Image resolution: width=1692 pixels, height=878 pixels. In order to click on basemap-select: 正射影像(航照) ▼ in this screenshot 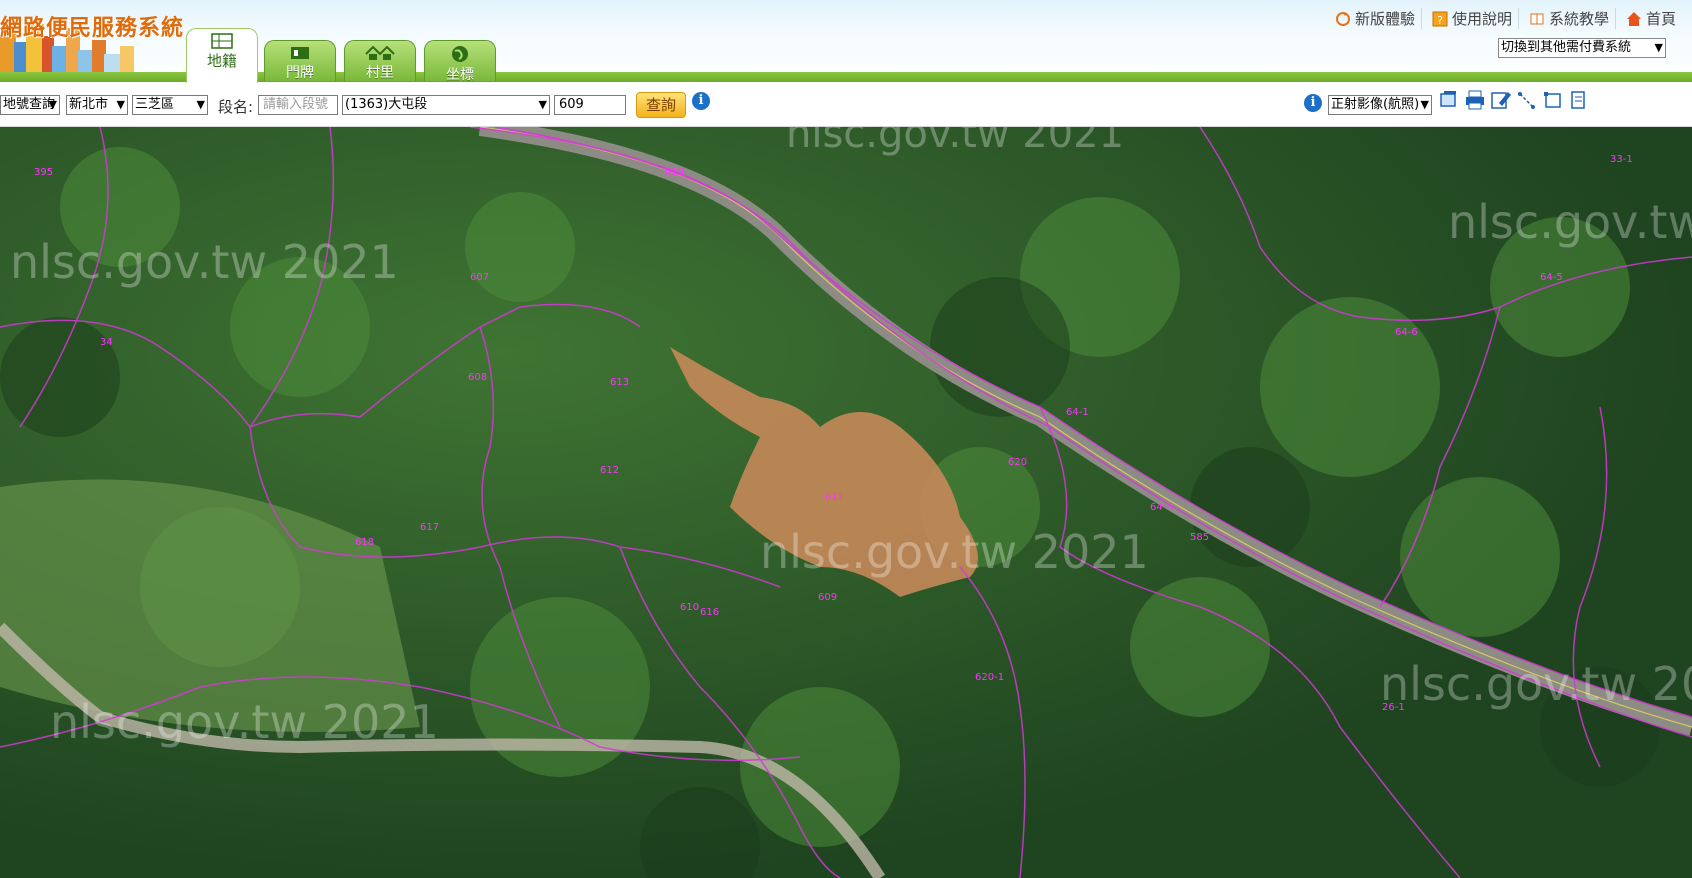, I will do `click(1380, 105)`.